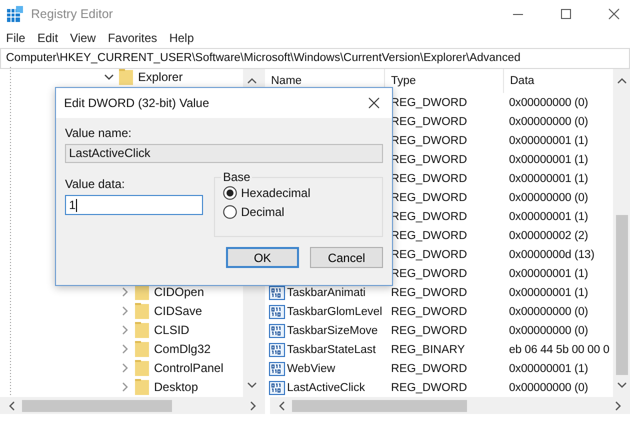  Describe the element at coordinates (552, 254) in the screenshot. I see `table-cell-text: 0x0000000d (13)` at that location.